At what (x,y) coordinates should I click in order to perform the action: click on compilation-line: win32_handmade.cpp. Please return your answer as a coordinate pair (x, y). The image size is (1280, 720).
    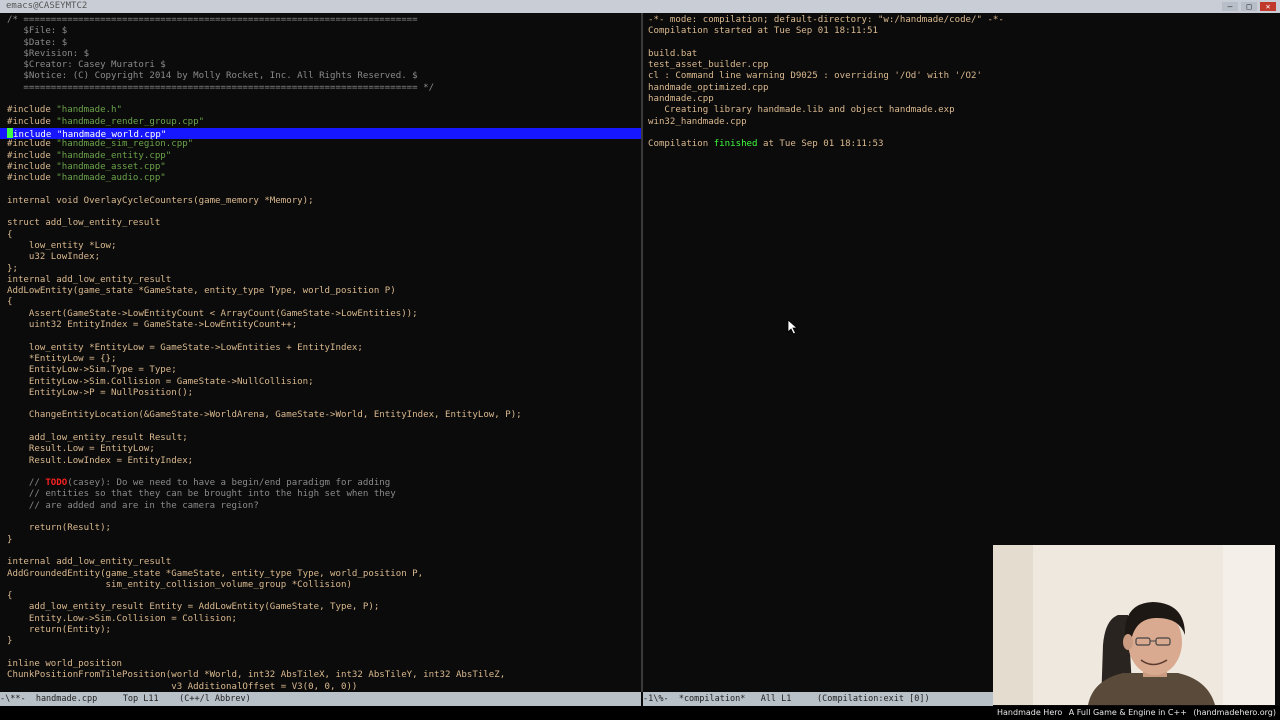
    Looking at the image, I should click on (964, 122).